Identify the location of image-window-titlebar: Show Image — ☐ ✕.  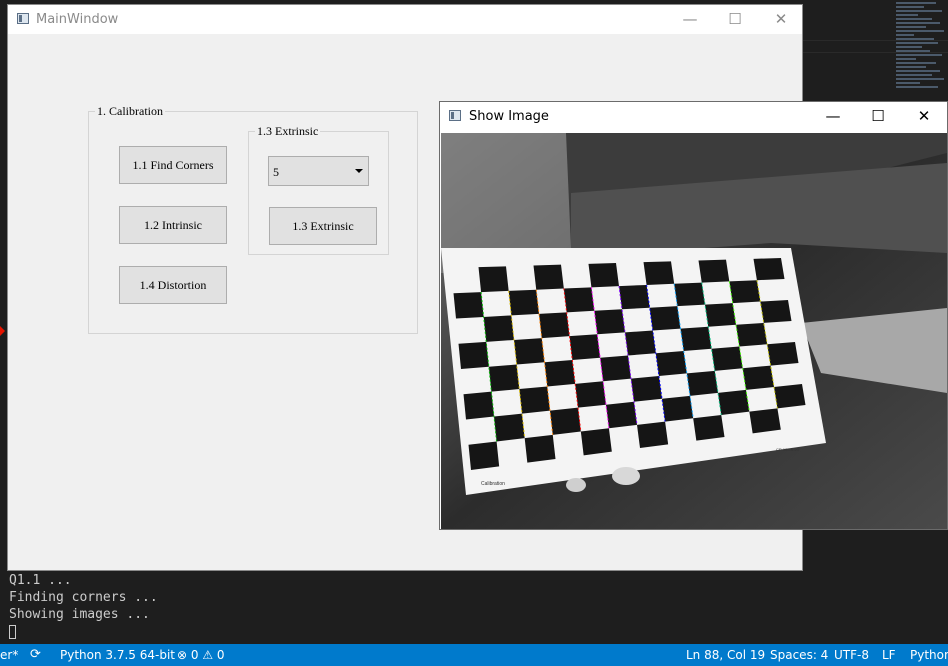
(693, 116).